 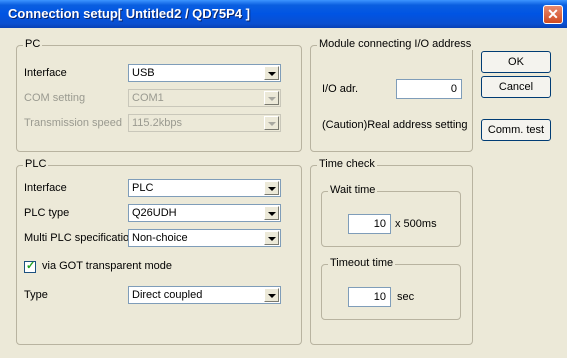 I want to click on multi-plc-select: Non-choice, so click(x=204, y=238).